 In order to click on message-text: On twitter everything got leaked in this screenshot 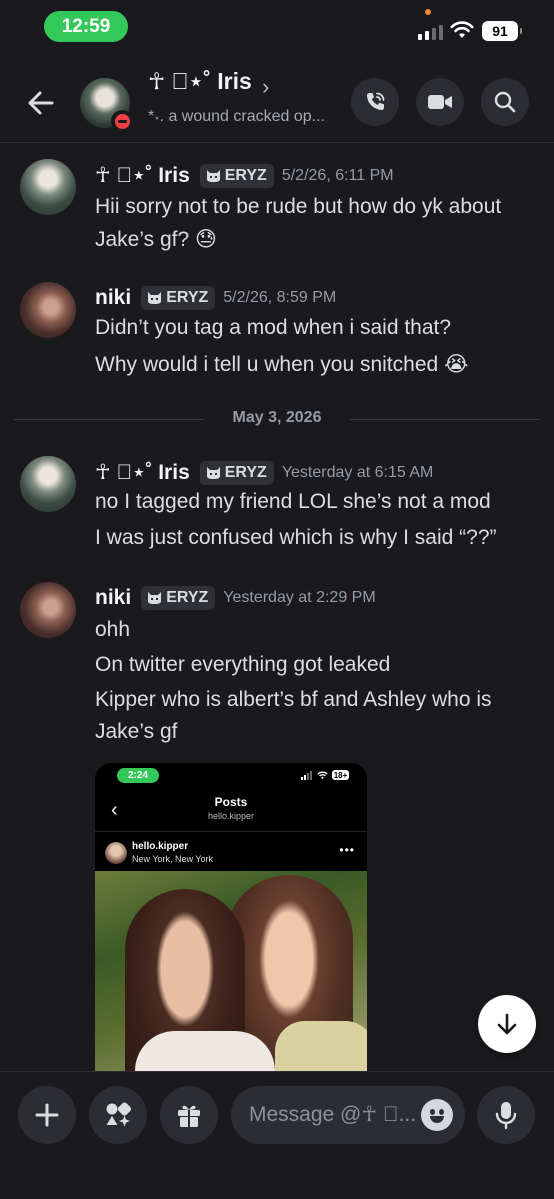, I will do `click(243, 664)`.